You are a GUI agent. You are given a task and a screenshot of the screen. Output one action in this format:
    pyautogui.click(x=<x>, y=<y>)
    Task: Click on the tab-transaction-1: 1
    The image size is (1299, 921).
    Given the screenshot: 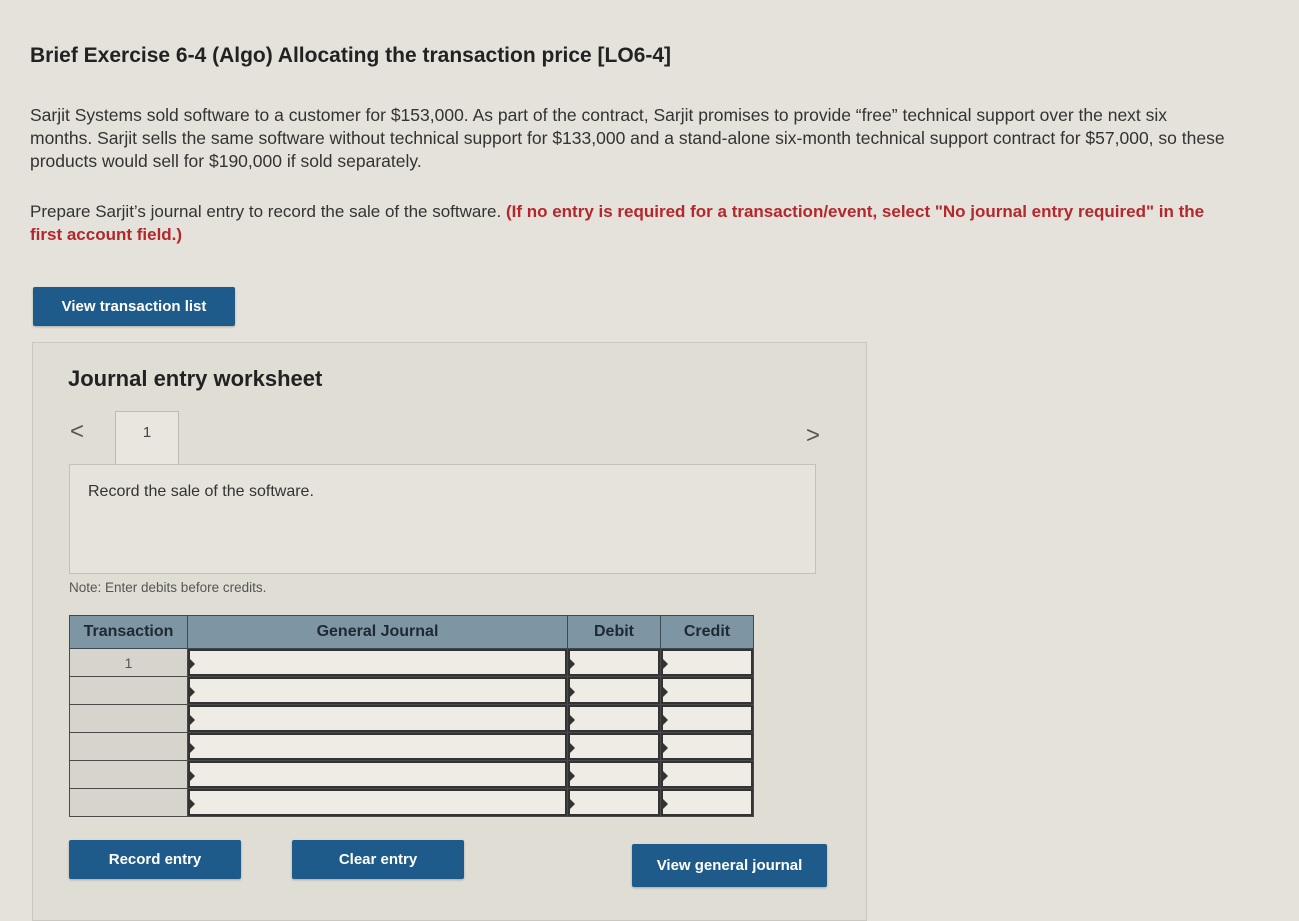 What is the action you would take?
    pyautogui.click(x=147, y=438)
    